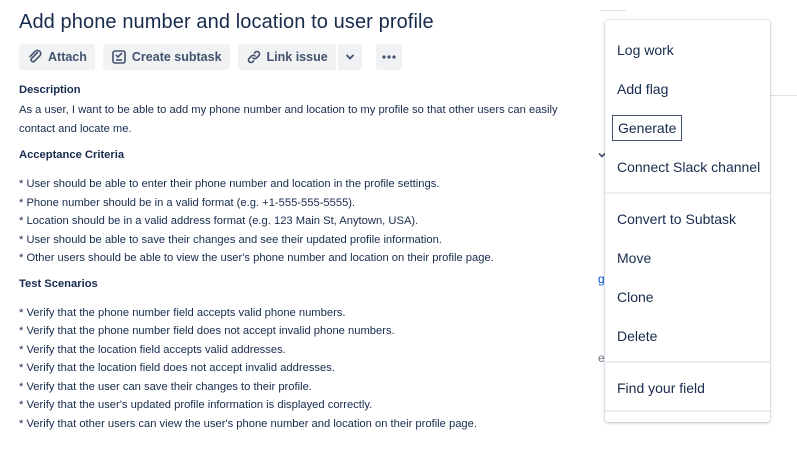  Describe the element at coordinates (297, 57) in the screenshot. I see `link-issue-label: Link issue` at that location.